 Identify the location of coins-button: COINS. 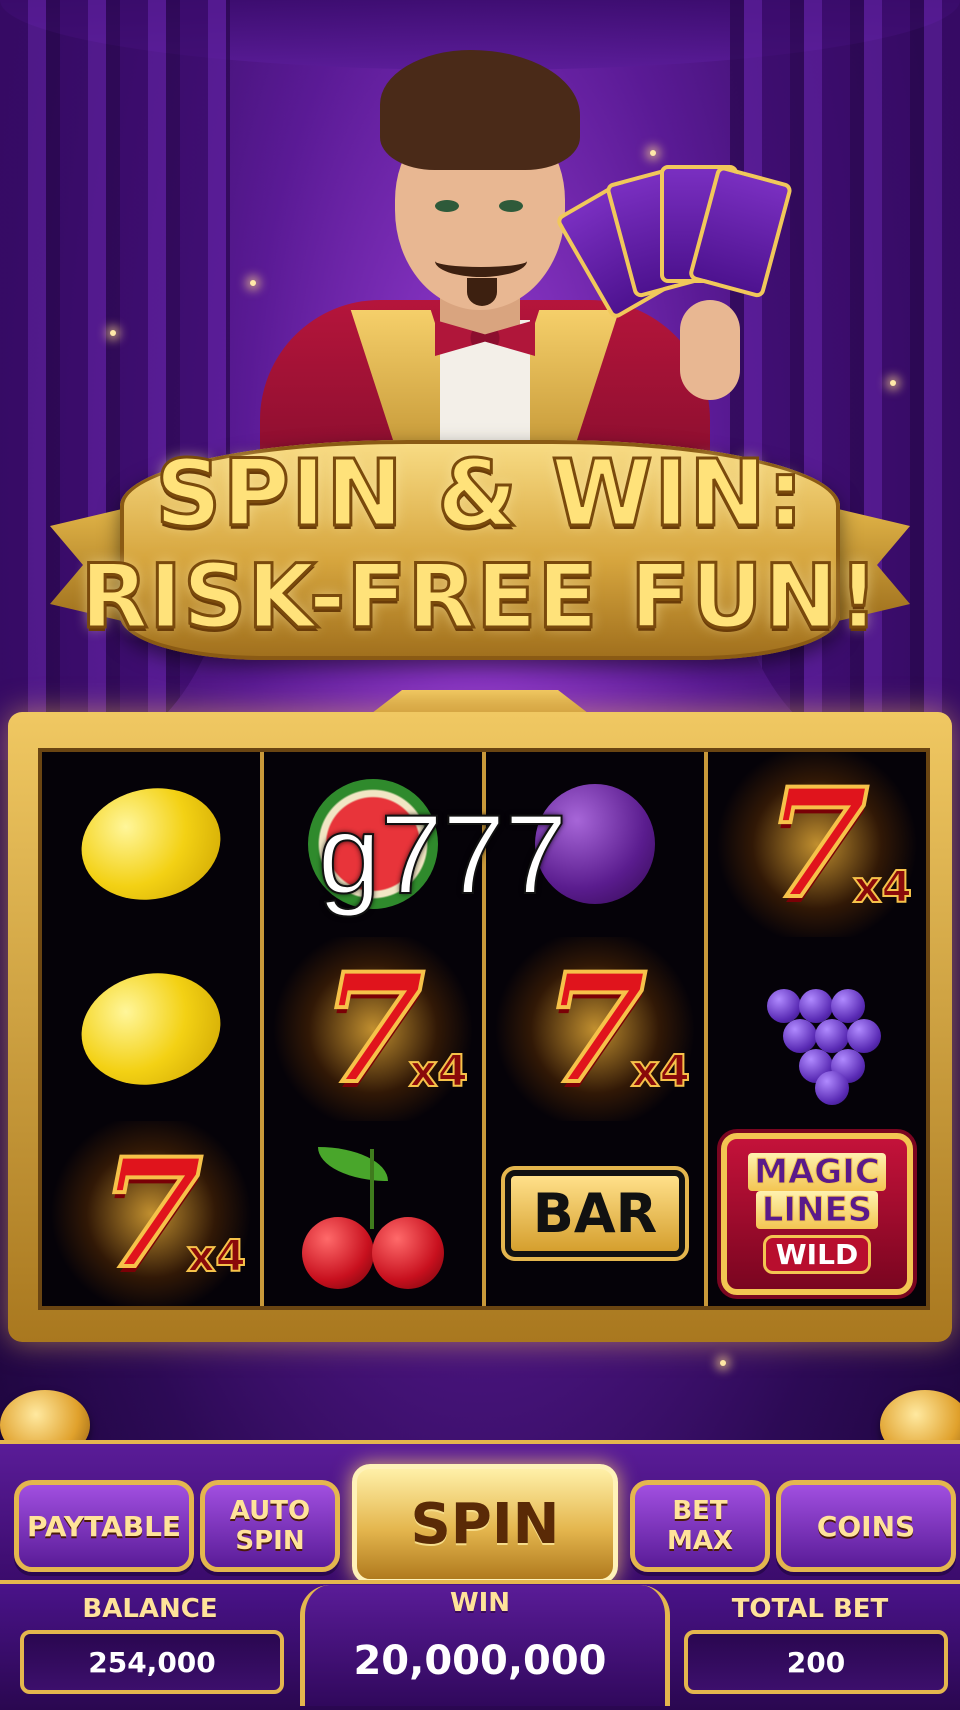
(866, 1526).